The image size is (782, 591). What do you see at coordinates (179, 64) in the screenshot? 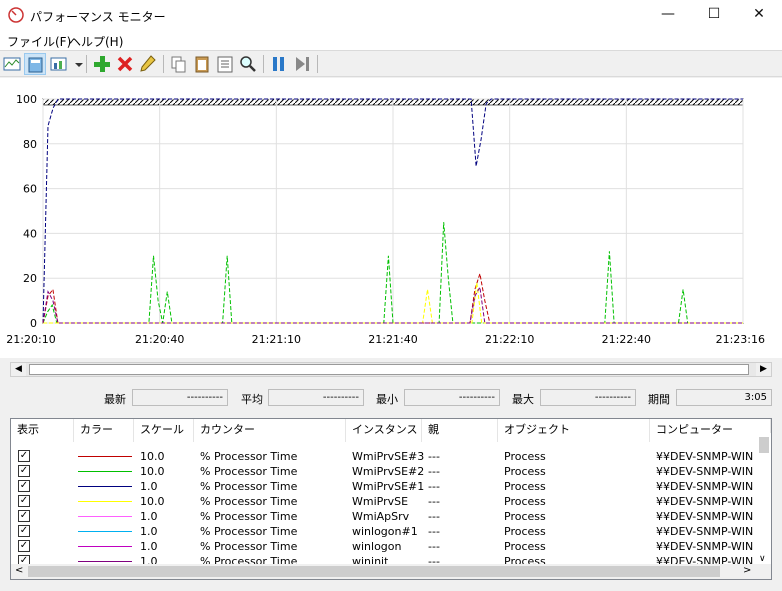
I see `copy-properties-icon` at bounding box center [179, 64].